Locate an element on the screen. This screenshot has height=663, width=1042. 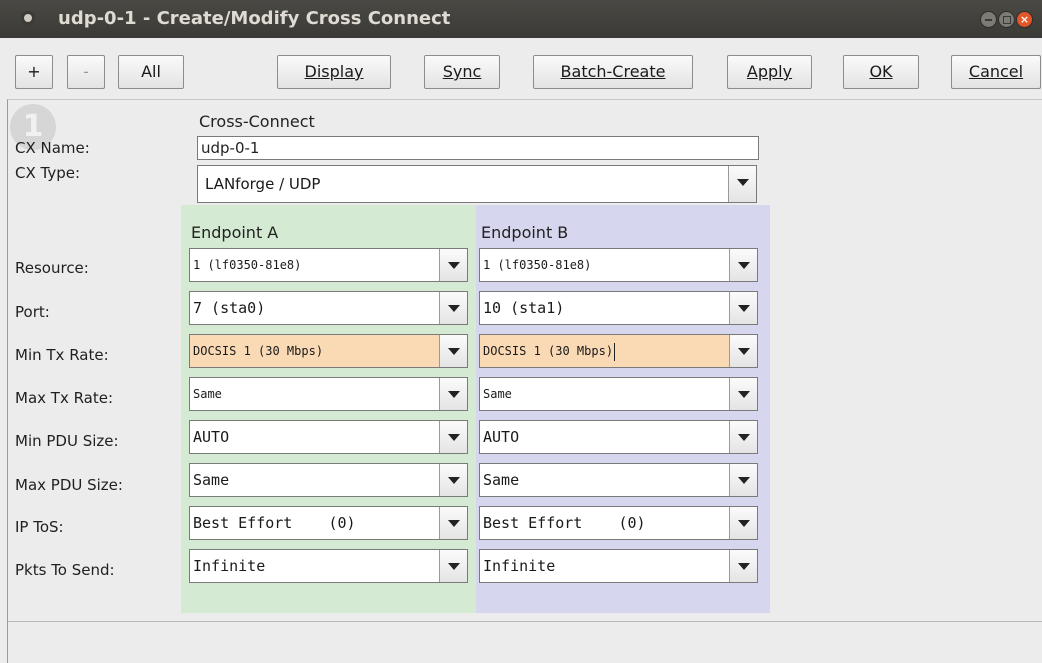
ok-button-label: OK is located at coordinates (881, 71).